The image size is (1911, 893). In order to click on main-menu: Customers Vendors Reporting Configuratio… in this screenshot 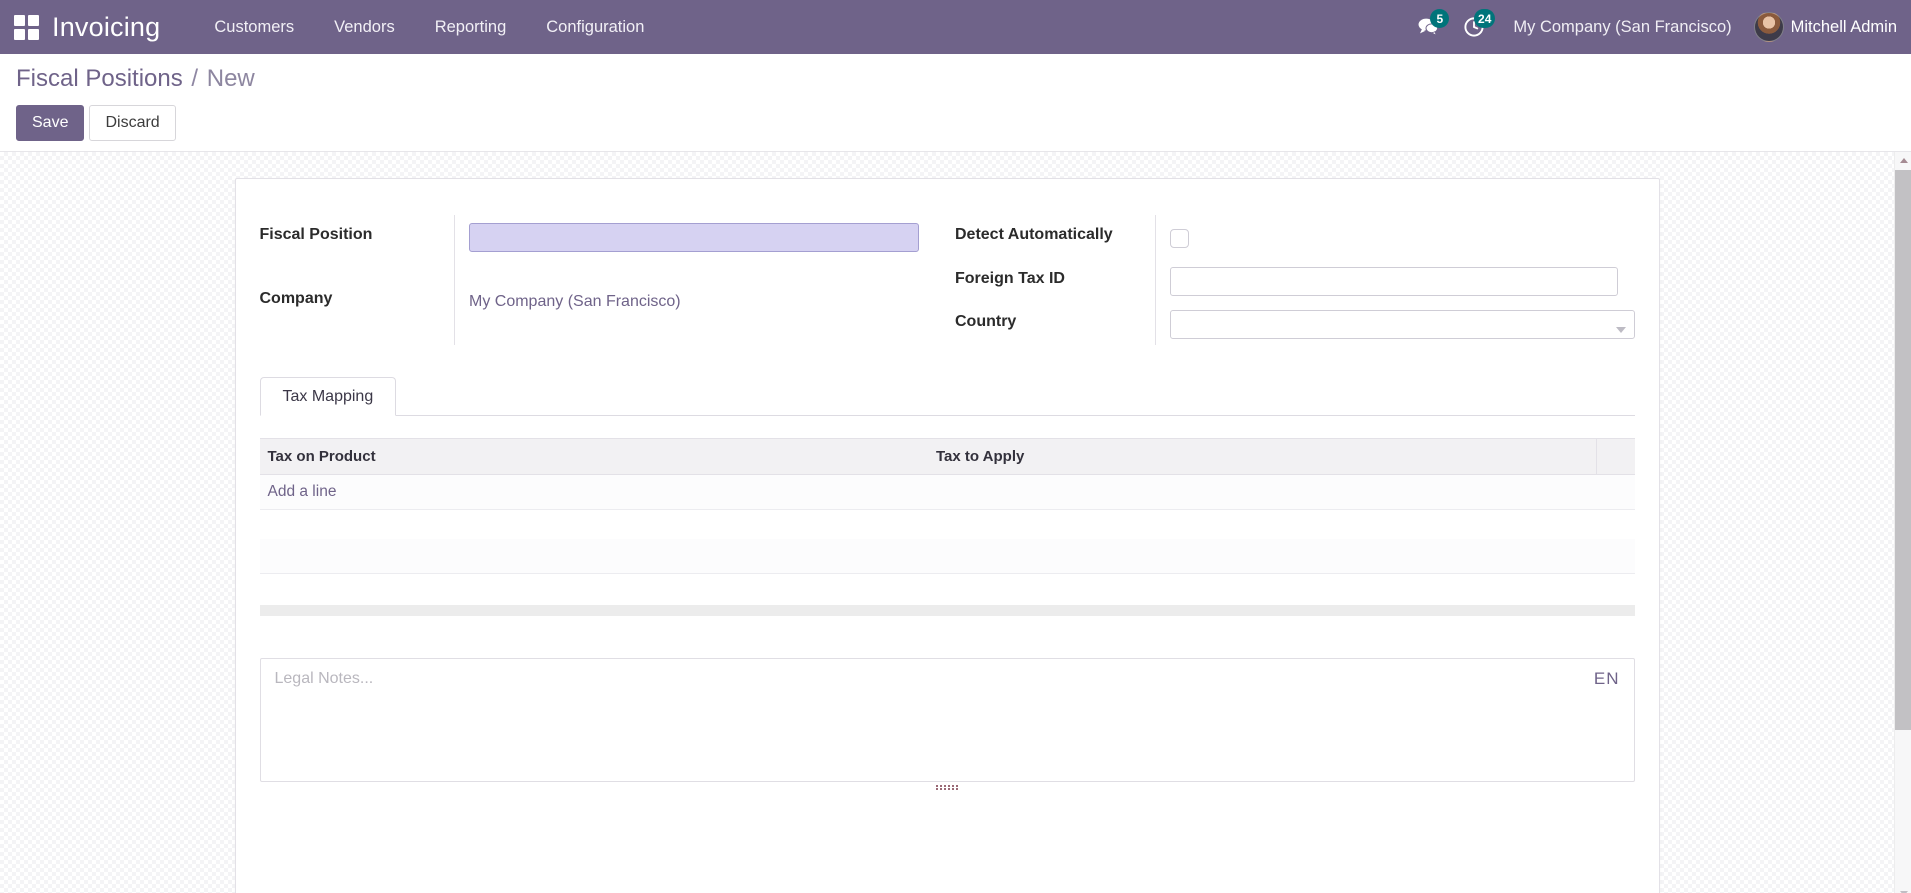, I will do `click(429, 27)`.